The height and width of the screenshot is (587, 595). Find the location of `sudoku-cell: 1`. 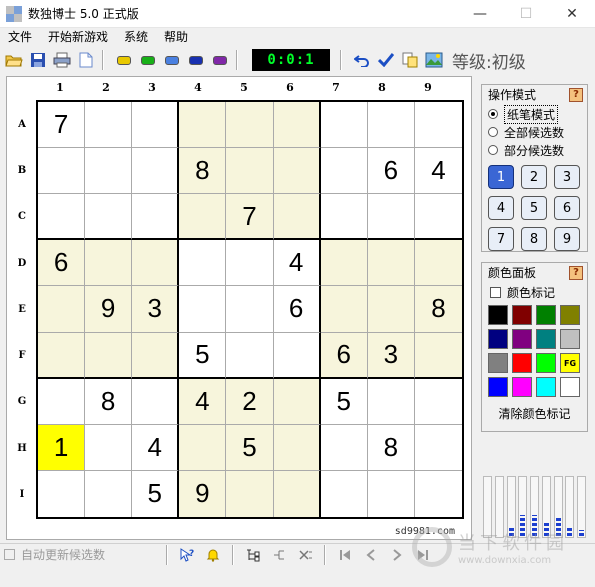

sudoku-cell: 1 is located at coordinates (62, 447).